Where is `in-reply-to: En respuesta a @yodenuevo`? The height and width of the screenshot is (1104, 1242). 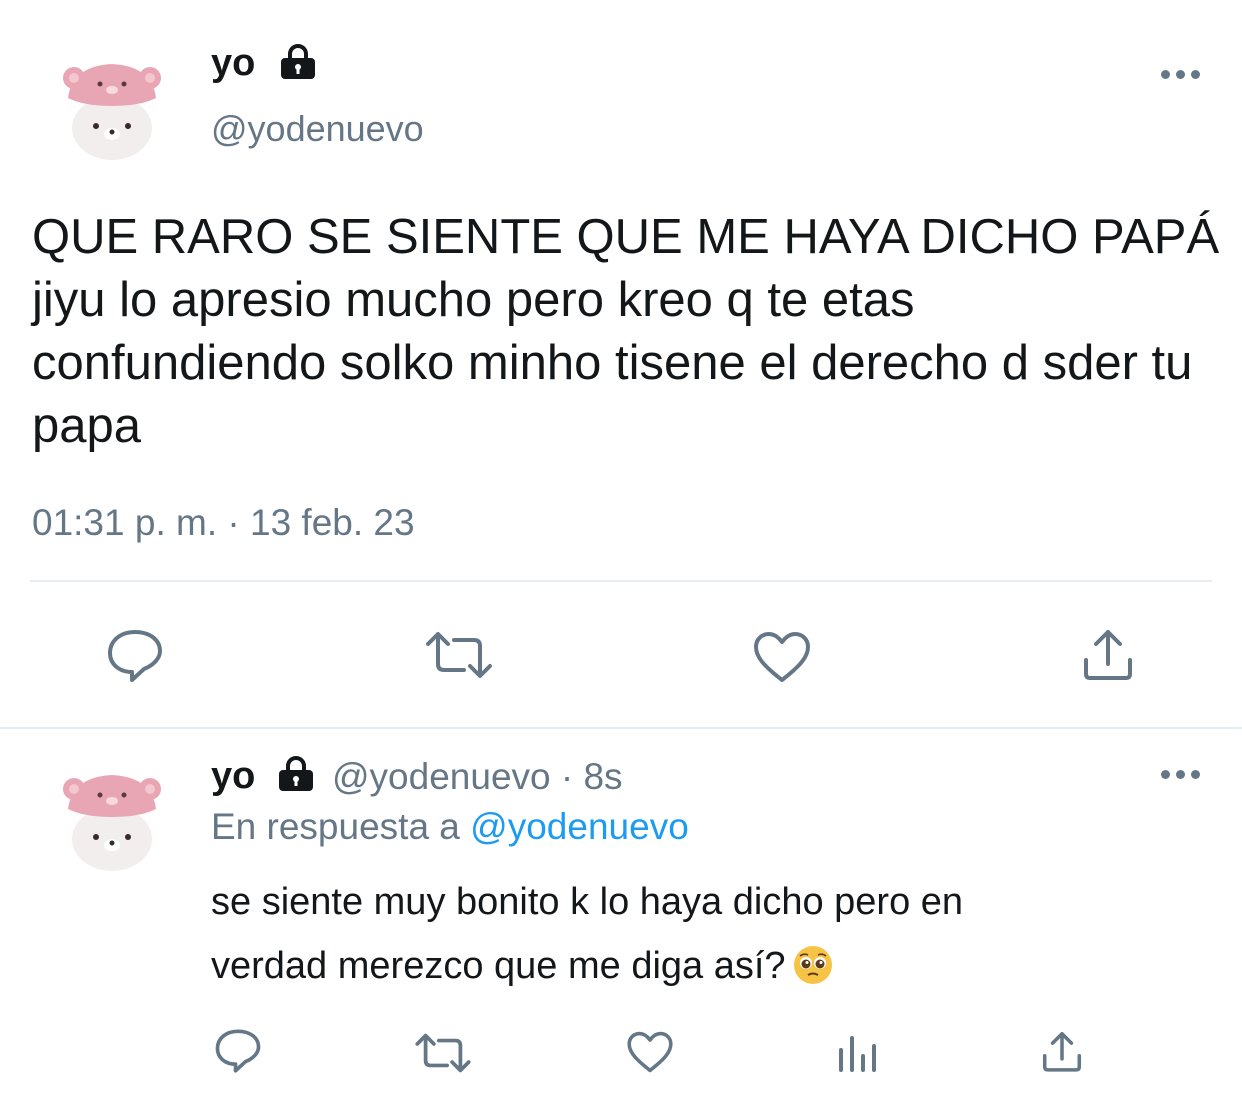
in-reply-to: En respuesta a @yodenuevo is located at coordinates (450, 827).